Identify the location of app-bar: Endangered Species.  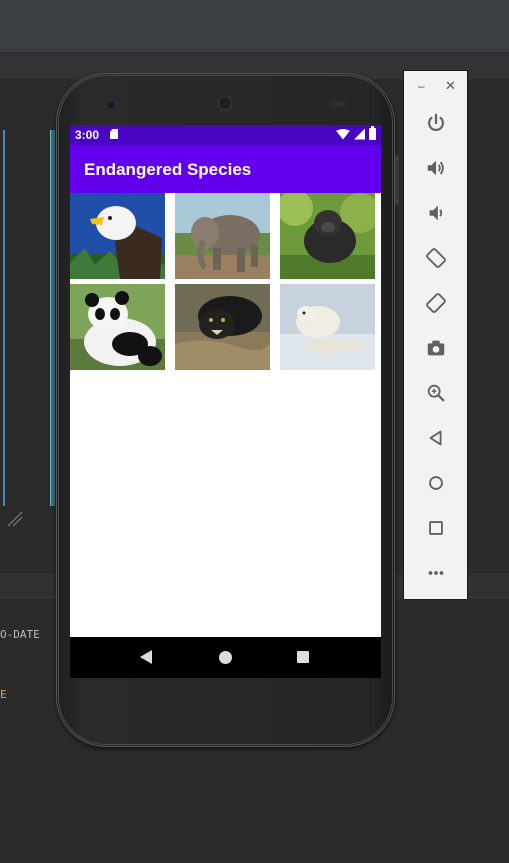
(225, 169).